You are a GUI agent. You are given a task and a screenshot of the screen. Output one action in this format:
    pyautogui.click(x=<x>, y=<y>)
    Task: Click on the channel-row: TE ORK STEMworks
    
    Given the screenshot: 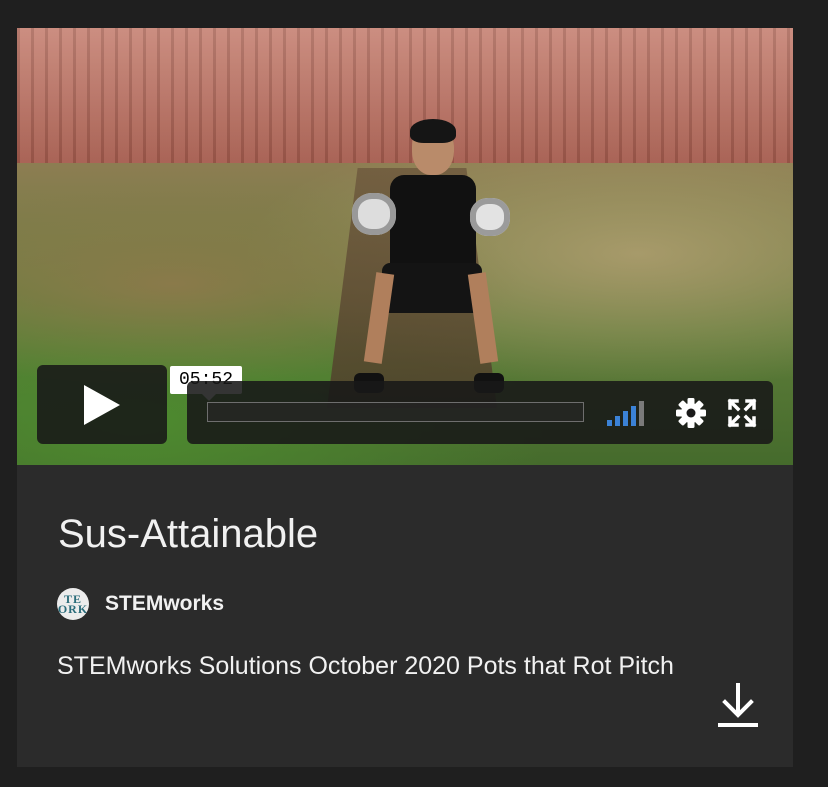 What is the action you would take?
    pyautogui.click(x=140, y=604)
    